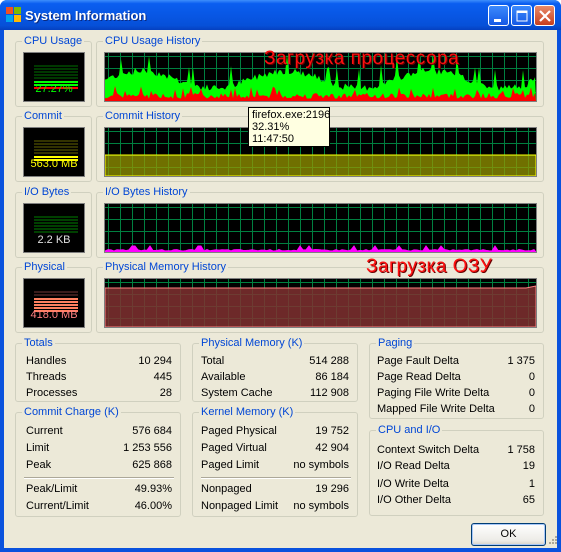  I want to click on stat-row: Paged Virtual 42 904, so click(275, 448).